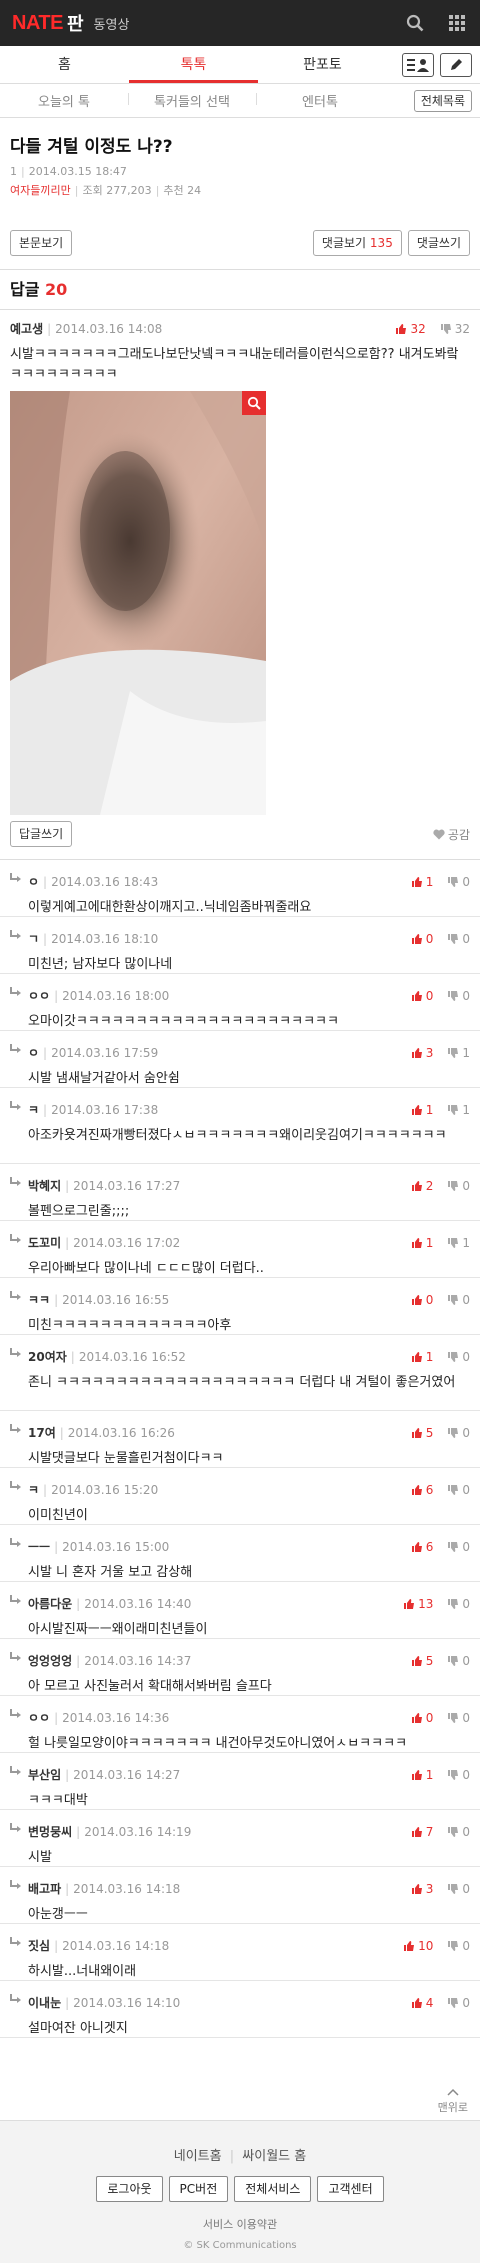 This screenshot has width=480, height=2263. Describe the element at coordinates (105, 1052) in the screenshot. I see `comment-date: 2014.03.16 17:59` at that location.